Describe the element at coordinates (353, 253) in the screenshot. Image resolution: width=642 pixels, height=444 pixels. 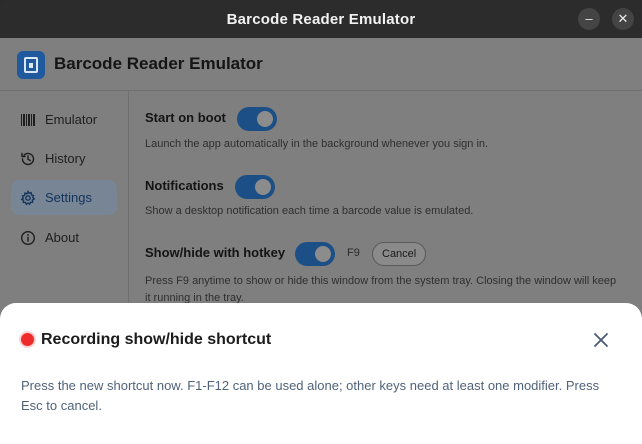
I see `hotkey-value: F9` at that location.